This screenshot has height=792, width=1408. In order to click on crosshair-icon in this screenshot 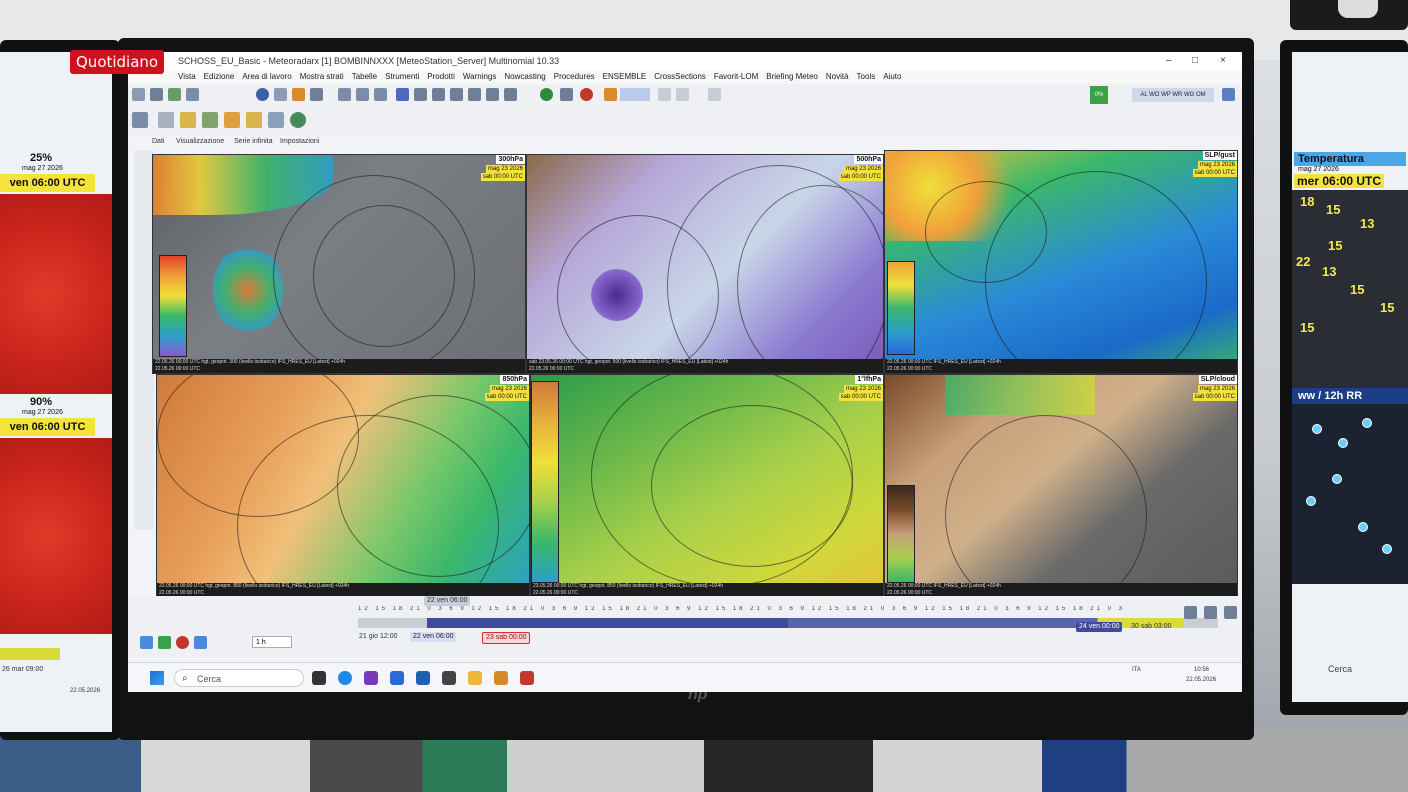, I will do `click(298, 94)`.